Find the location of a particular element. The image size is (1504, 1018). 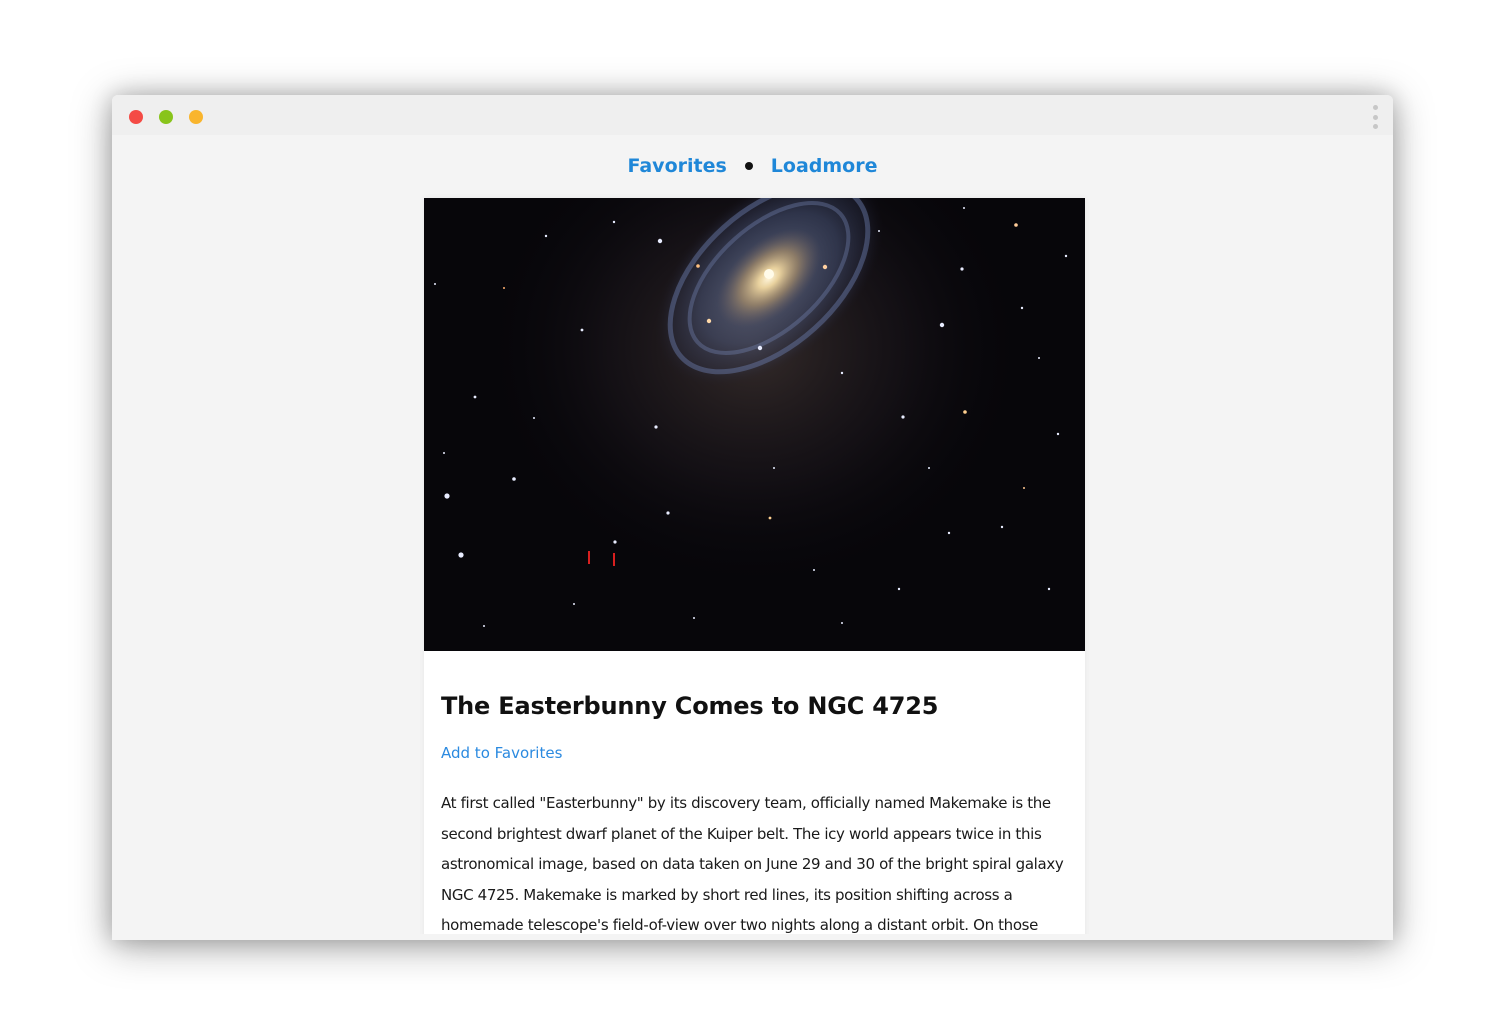

kebab-menu-icon is located at coordinates (1375, 117).